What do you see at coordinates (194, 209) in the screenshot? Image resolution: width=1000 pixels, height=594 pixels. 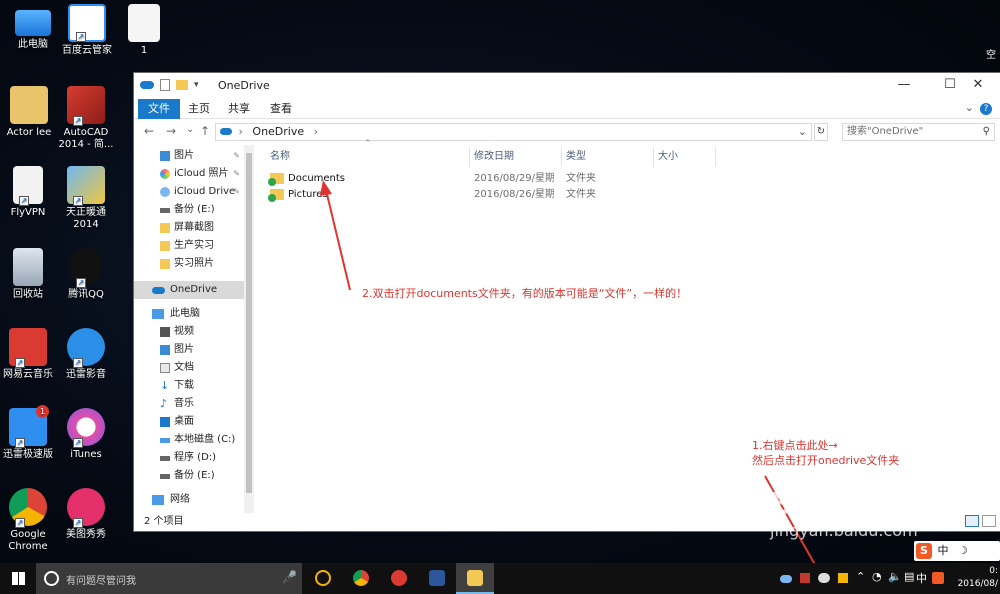 I see `nav-item-label: 备份 (E:)` at bounding box center [194, 209].